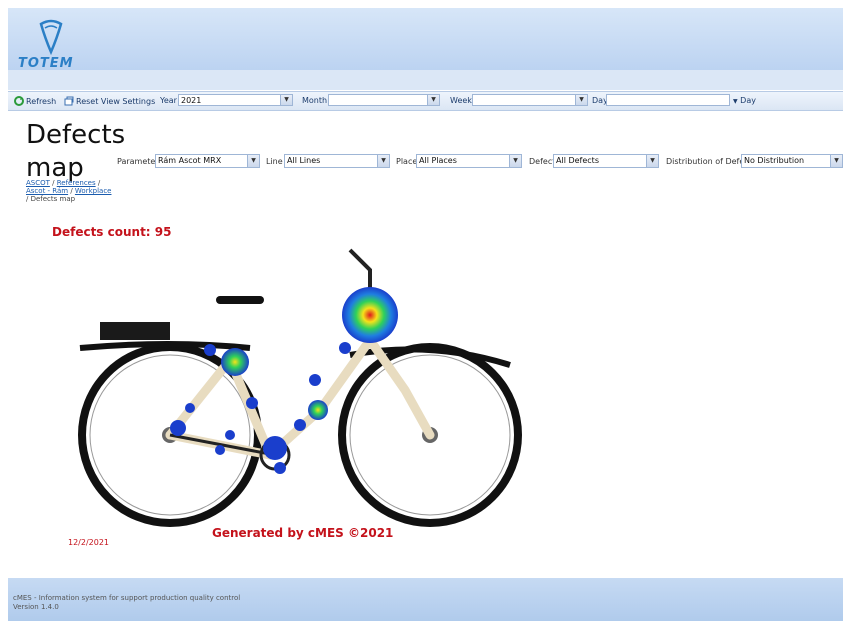  Describe the element at coordinates (190, 160) in the screenshot. I see `parameter-value: Rám Ascot MRX` at that location.